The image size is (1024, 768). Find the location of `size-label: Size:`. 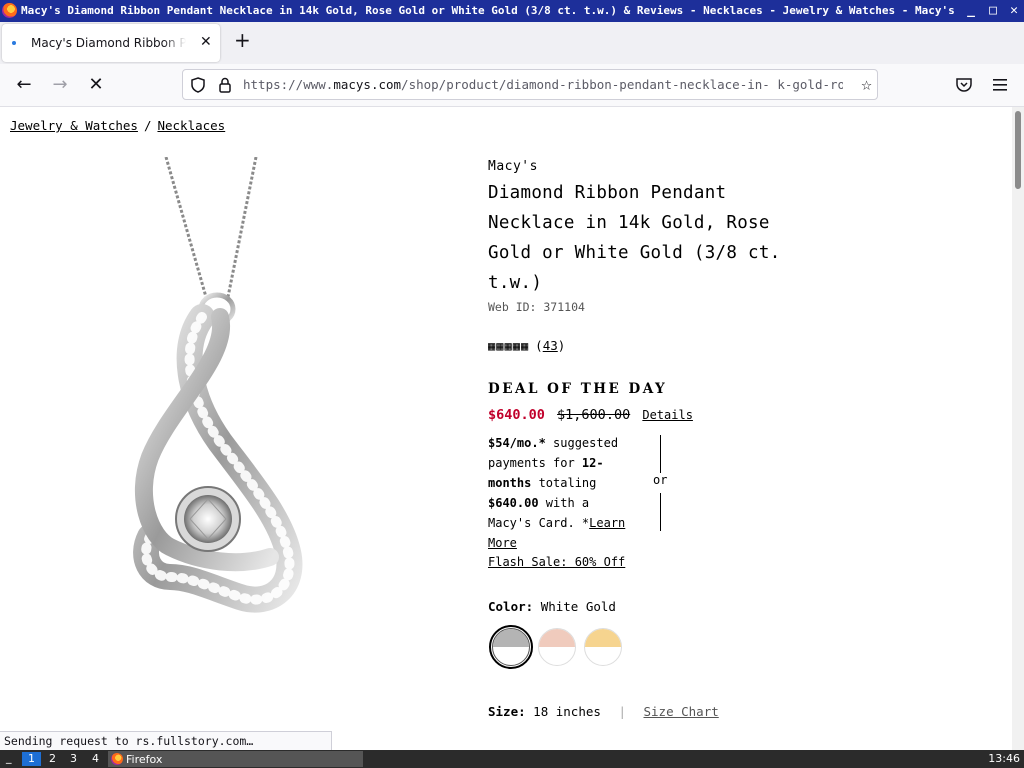

size-label: Size: is located at coordinates (507, 711).